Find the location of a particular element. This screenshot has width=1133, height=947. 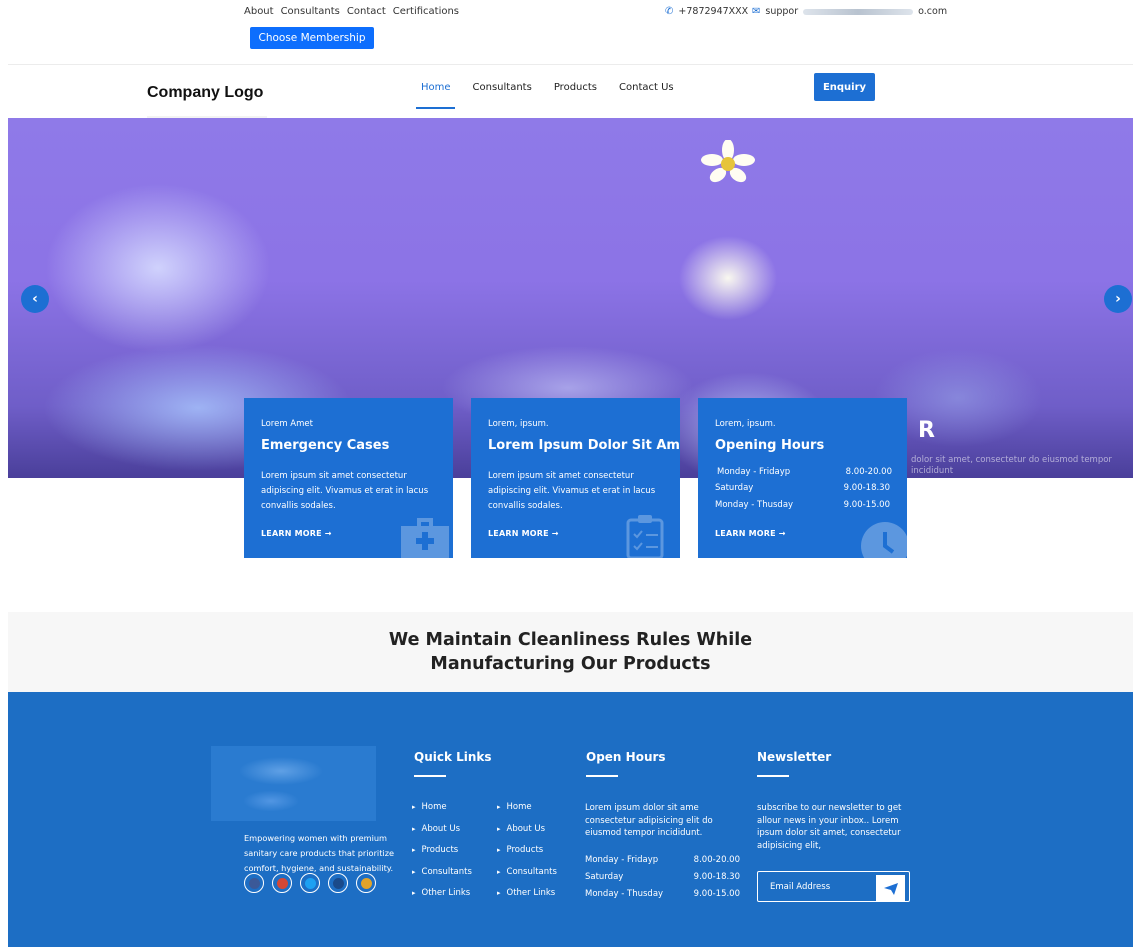

nav-contact-us: Contact Us is located at coordinates (646, 87).